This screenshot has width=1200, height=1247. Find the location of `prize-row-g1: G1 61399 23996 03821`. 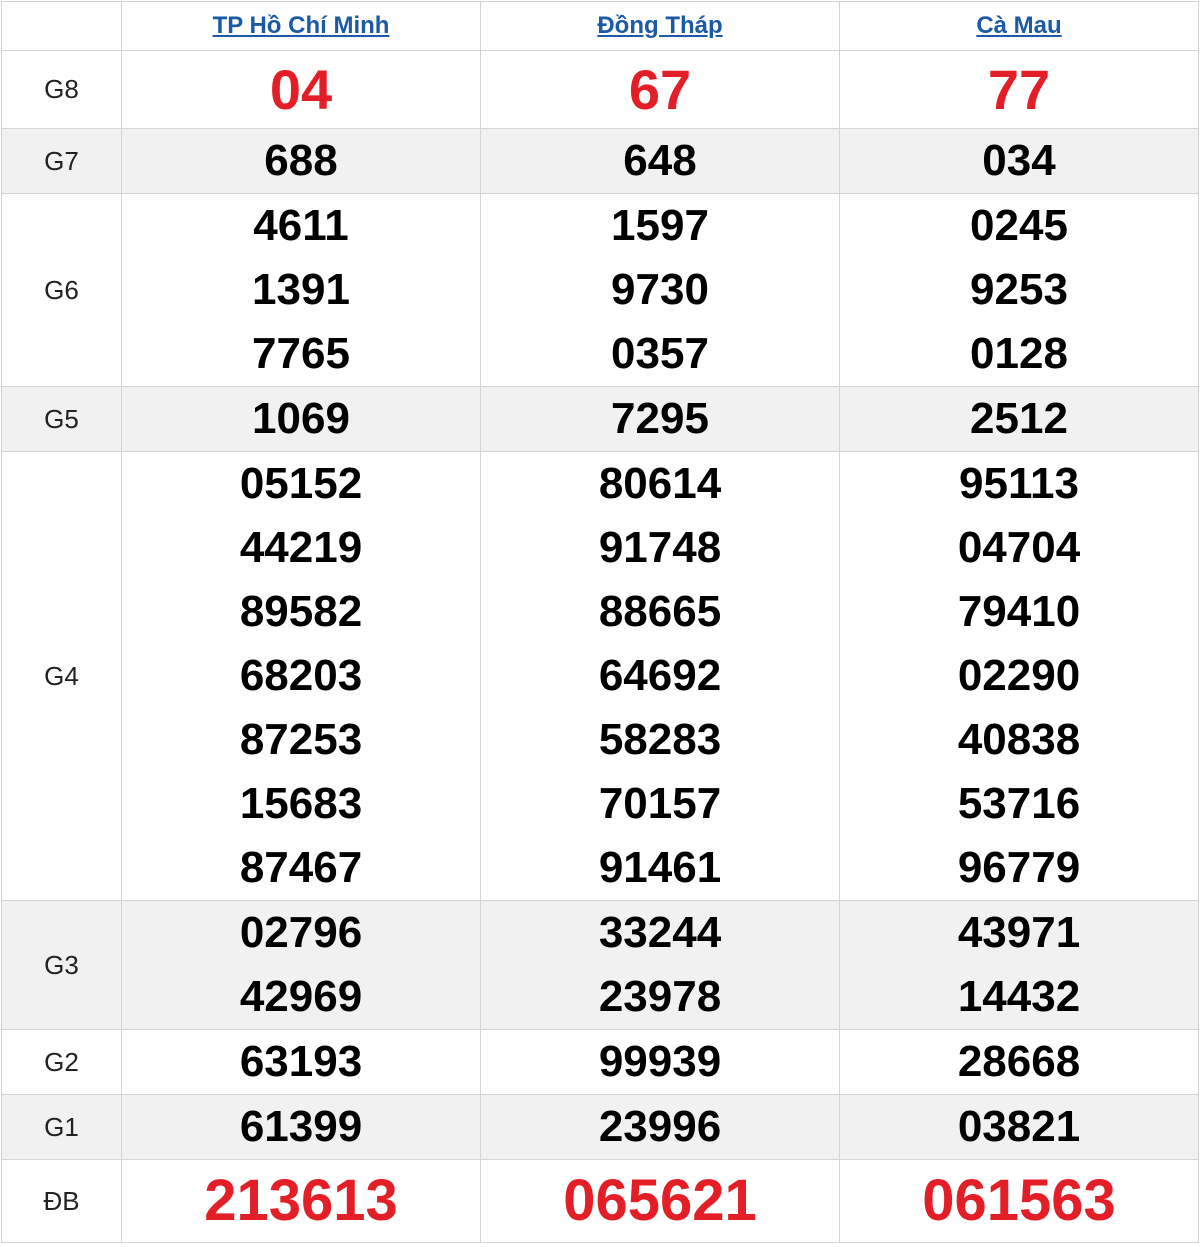

prize-row-g1: G1 61399 23996 03821 is located at coordinates (600, 1127).